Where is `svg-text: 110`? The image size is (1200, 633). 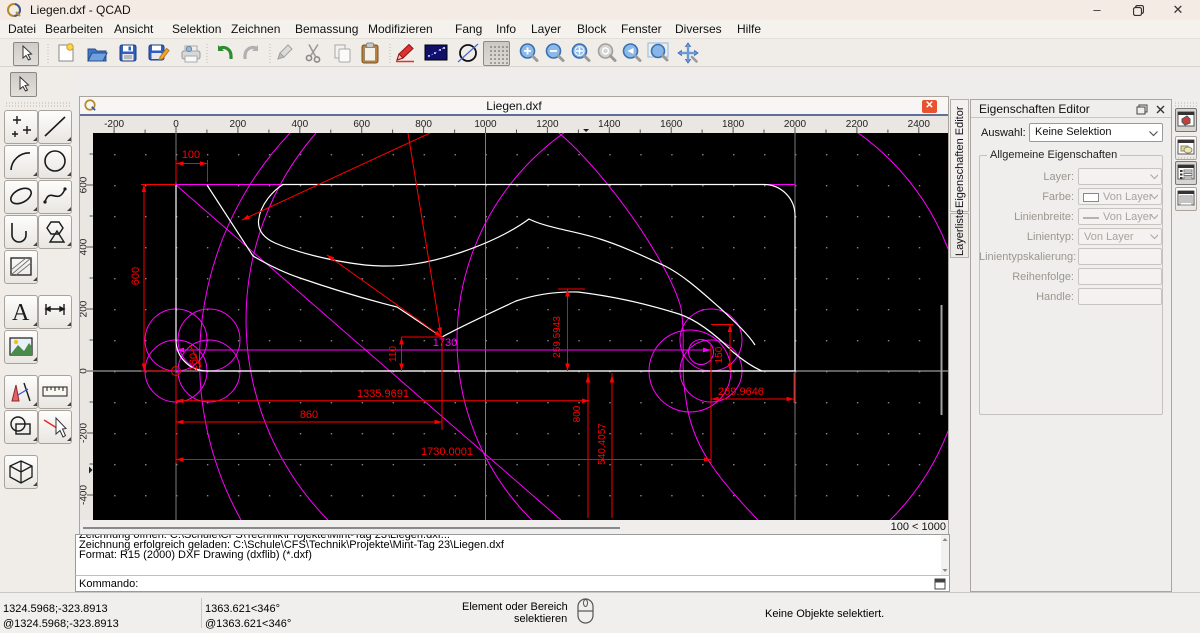
svg-text: 110 is located at coordinates (393, 354).